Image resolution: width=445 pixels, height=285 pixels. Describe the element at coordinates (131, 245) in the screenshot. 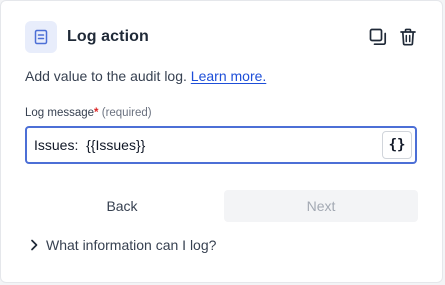

I see `expander-label: What information can I log?` at that location.